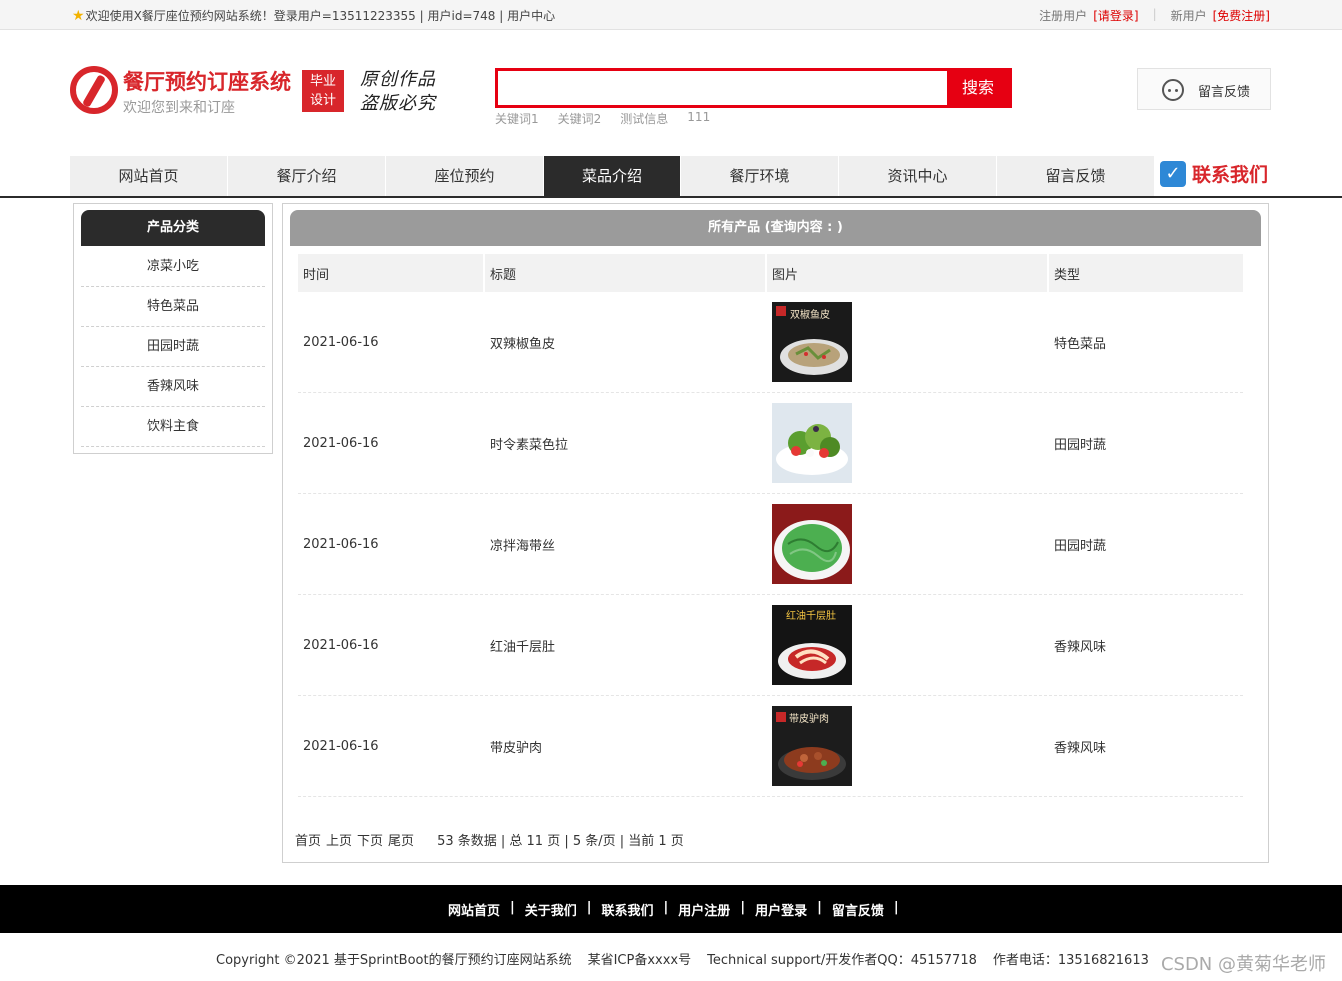 This screenshot has width=1342, height=981. What do you see at coordinates (1070, 960) in the screenshot?
I see `phone-text: 作者电话：13516821613` at bounding box center [1070, 960].